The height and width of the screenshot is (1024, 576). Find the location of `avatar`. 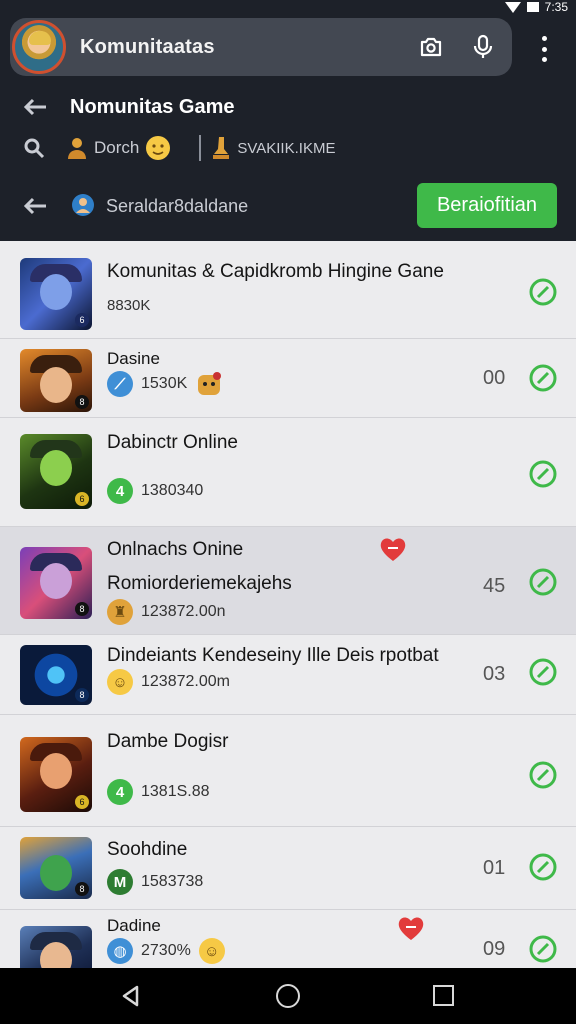

avatar is located at coordinates (39, 47).